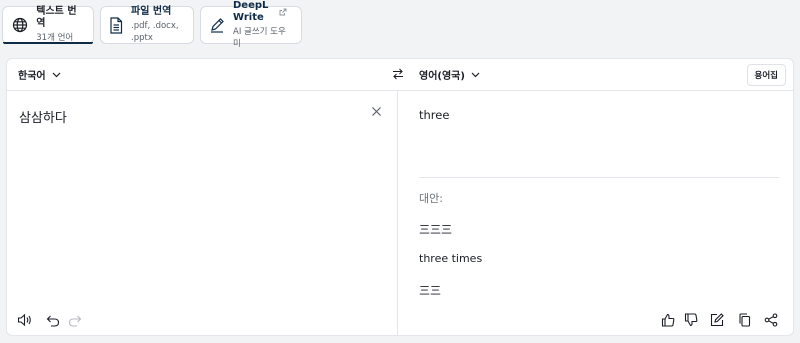  I want to click on copy-icon, so click(744, 320).